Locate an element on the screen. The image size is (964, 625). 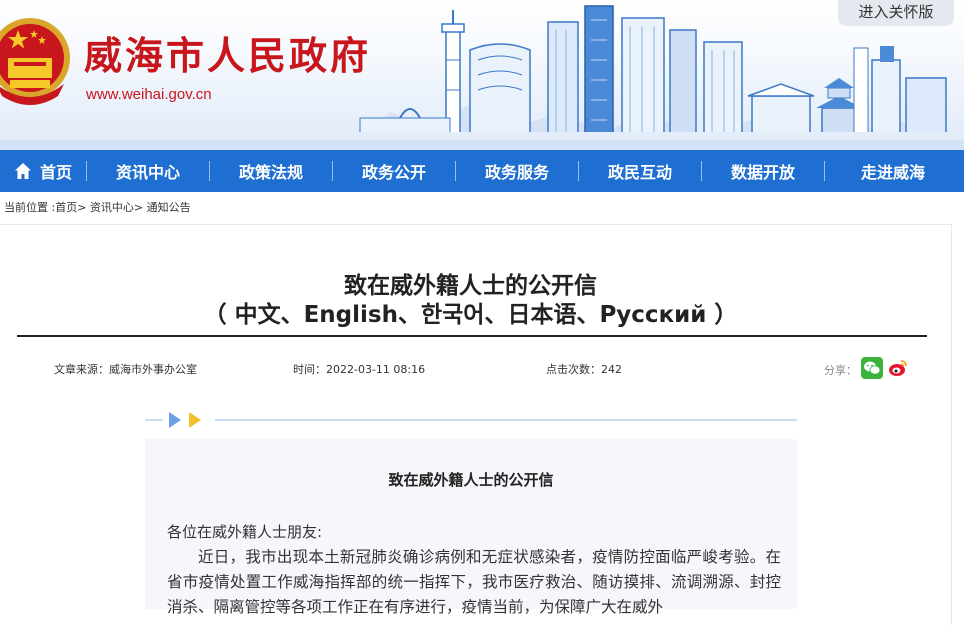
breadcrumb-prefix: 当前位置 : is located at coordinates (30, 207).